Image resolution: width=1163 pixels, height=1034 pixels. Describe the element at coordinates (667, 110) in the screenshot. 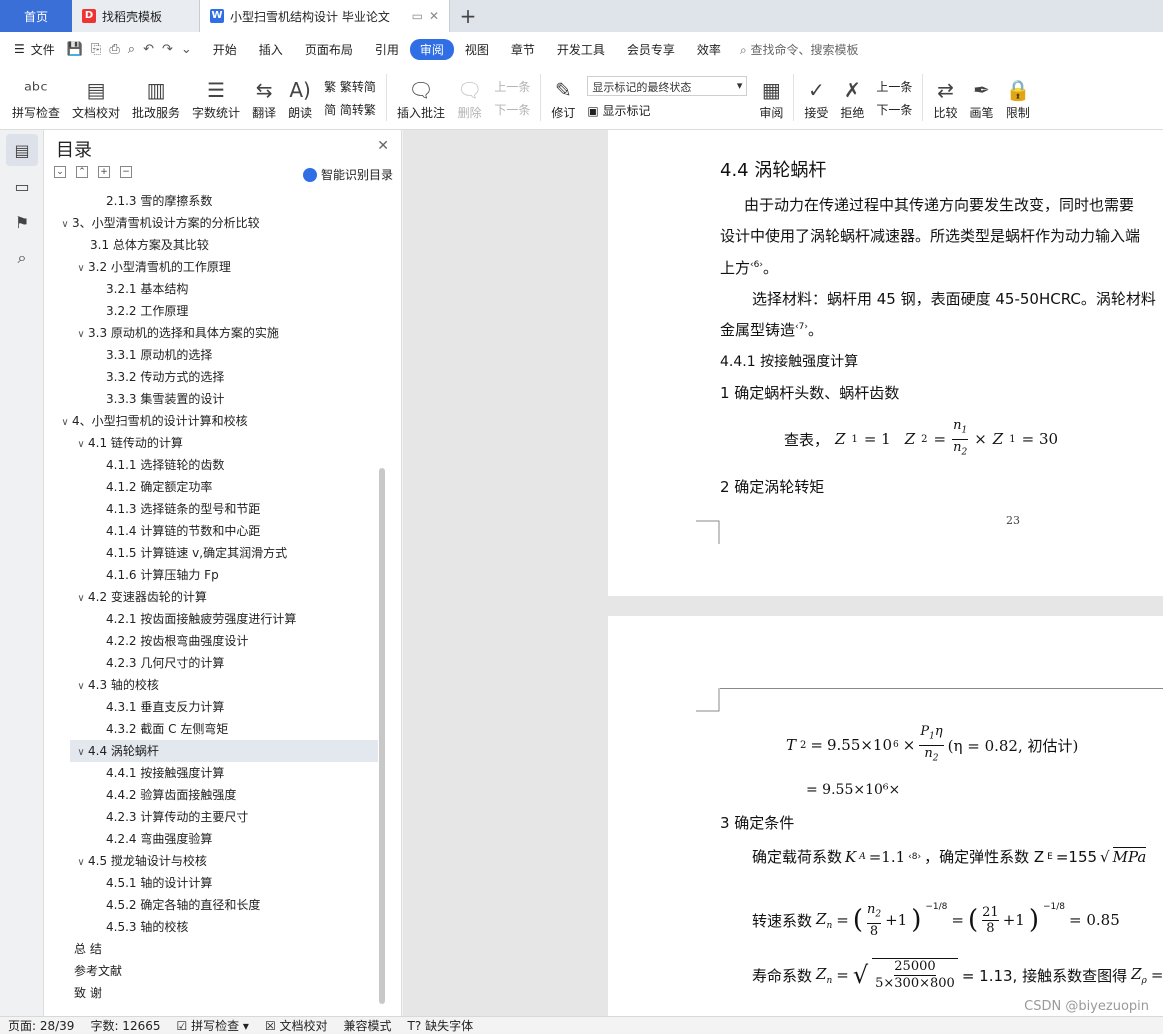

I see `show-markup-button: ▣ 显示标记` at that location.